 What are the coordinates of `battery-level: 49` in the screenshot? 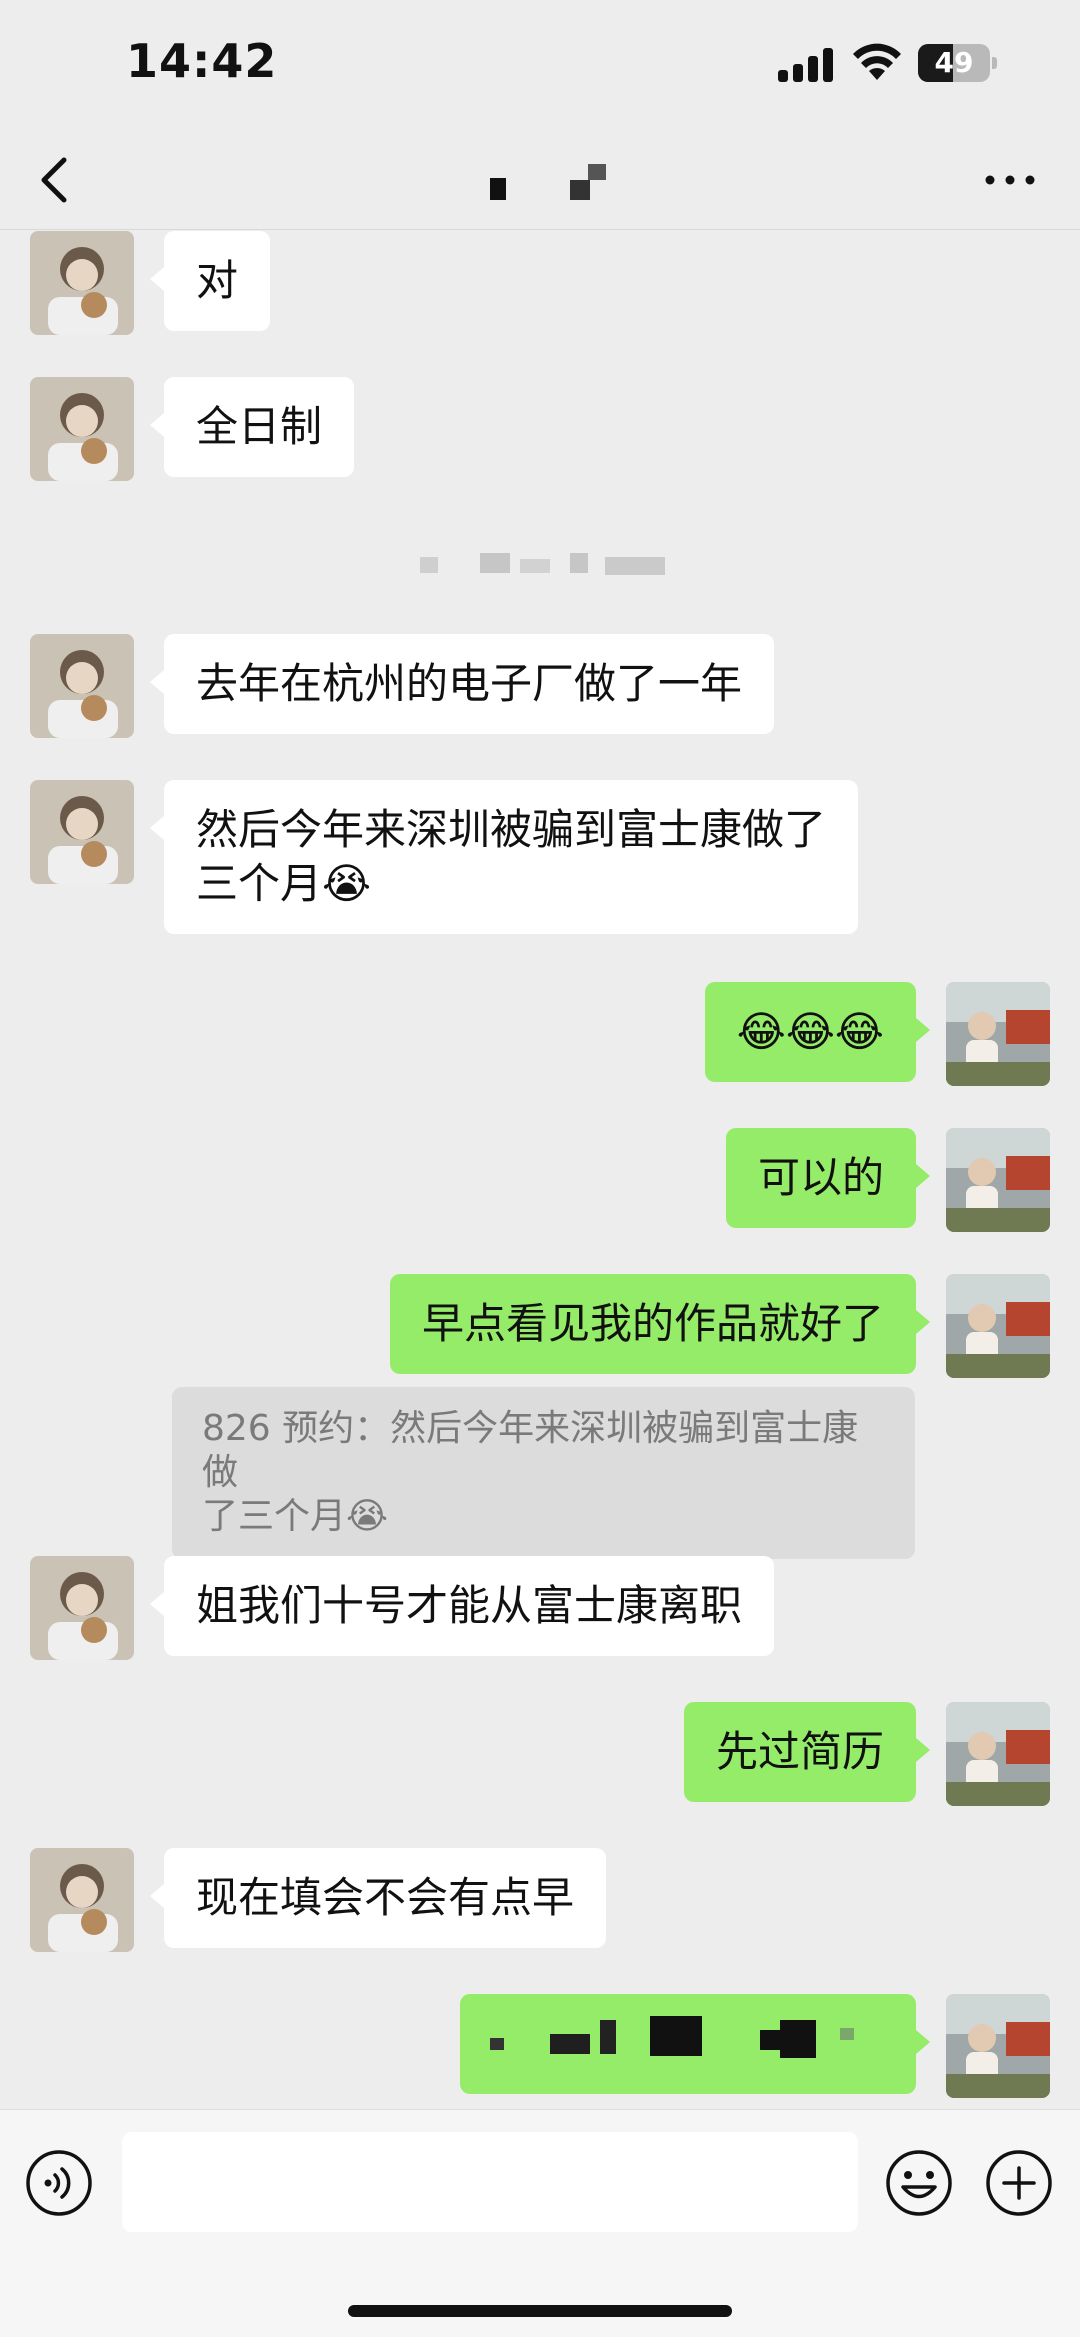 It's located at (954, 62).